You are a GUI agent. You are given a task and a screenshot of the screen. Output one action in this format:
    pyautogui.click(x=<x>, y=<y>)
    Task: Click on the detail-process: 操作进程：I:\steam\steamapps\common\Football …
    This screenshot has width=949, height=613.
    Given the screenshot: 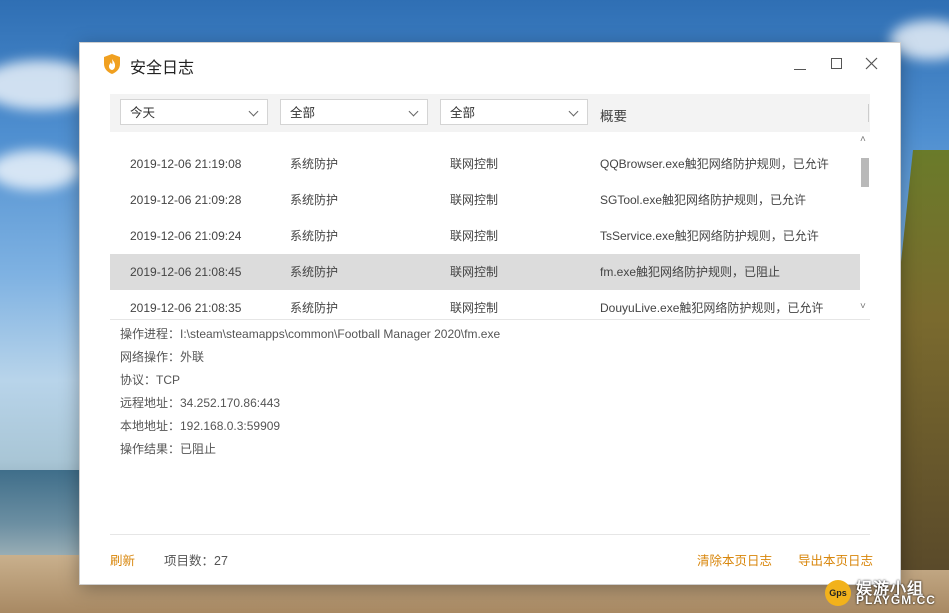 What is the action you would take?
    pyautogui.click(x=310, y=334)
    